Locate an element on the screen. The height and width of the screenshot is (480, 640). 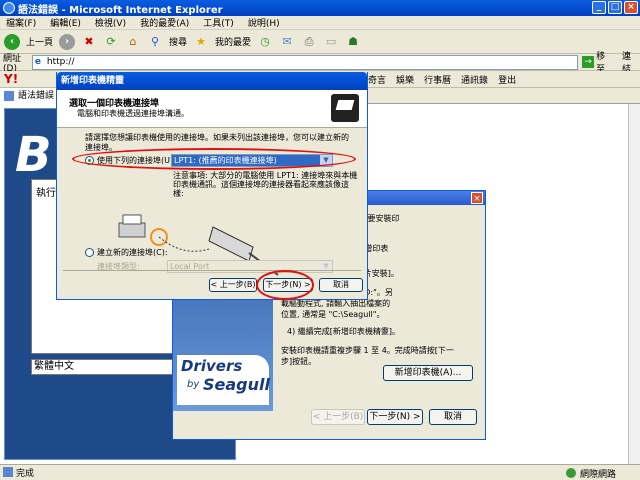
use-existing-radio is located at coordinates (89, 160).